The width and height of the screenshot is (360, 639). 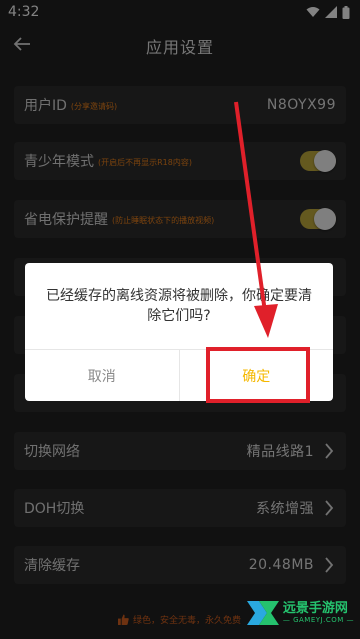 I want to click on watermark-title: 远景手游网, so click(x=315, y=608).